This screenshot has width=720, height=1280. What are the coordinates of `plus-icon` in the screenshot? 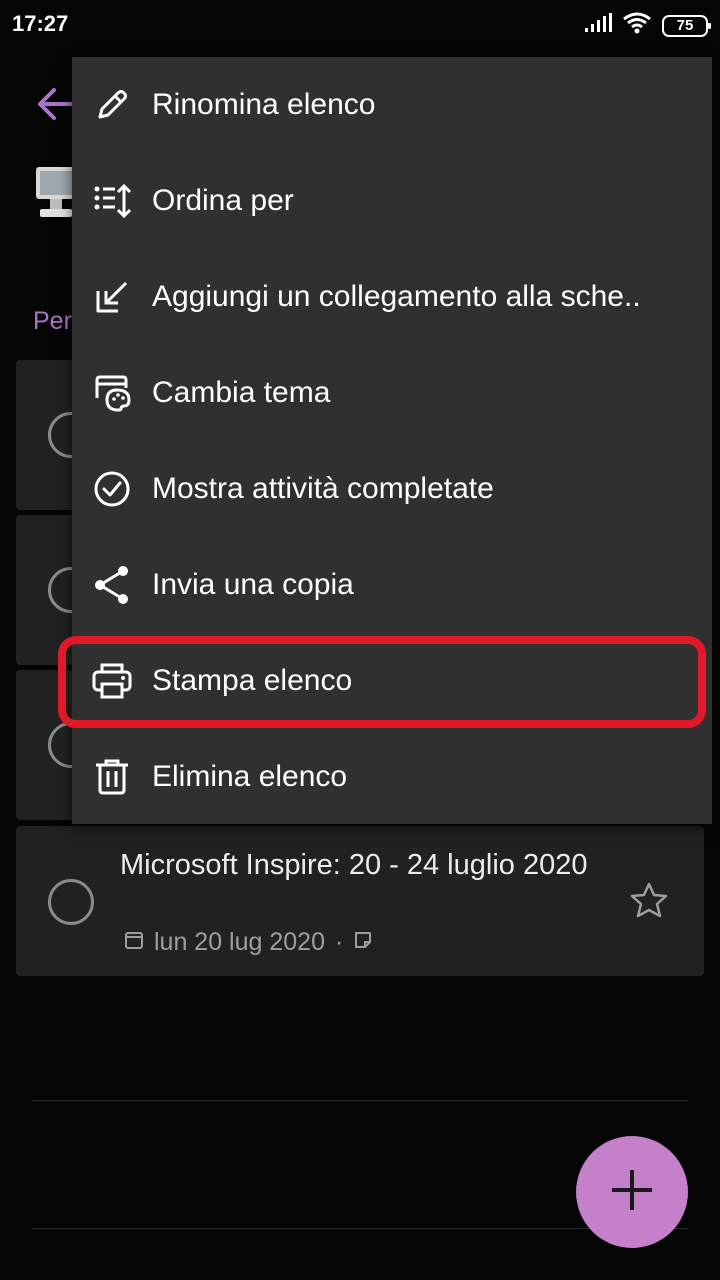 It's located at (632, 1192).